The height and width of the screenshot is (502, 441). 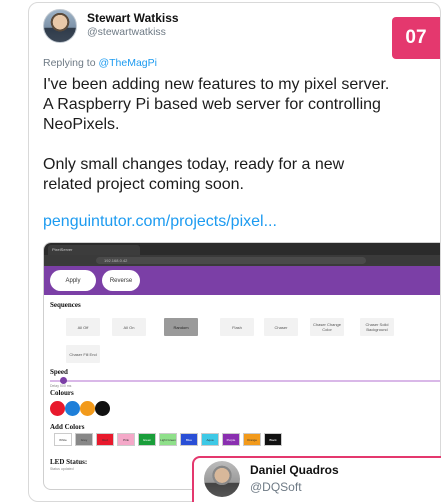 What do you see at coordinates (83, 327) in the screenshot?
I see `sequence-button: All Off` at bounding box center [83, 327].